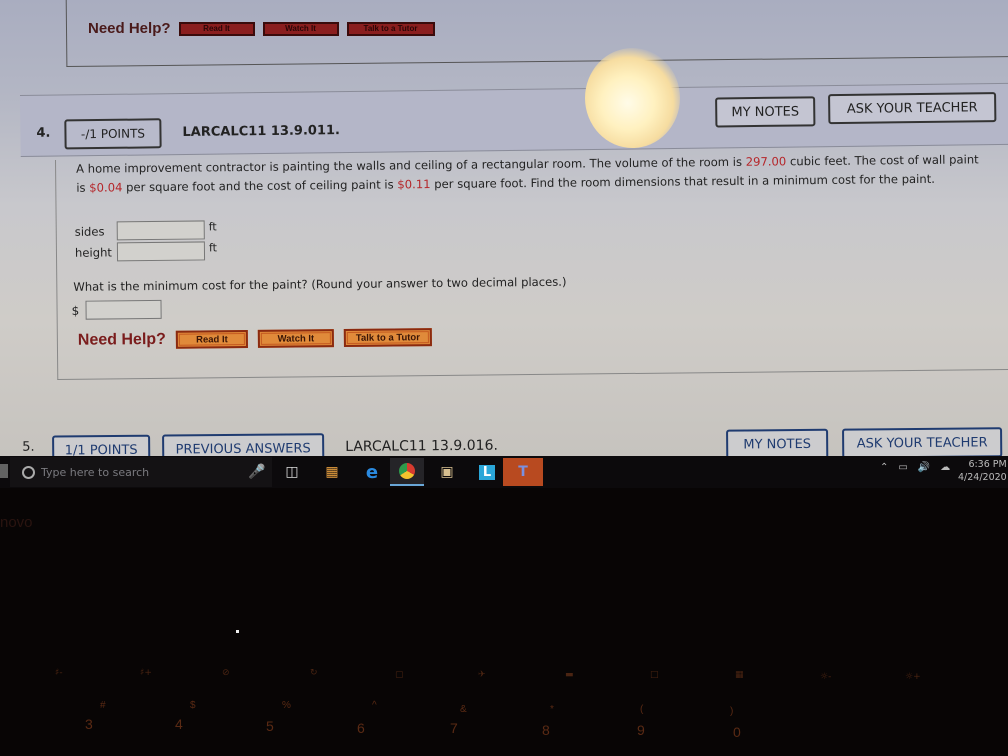 The width and height of the screenshot is (1008, 756). I want to click on question-number: 4., so click(43, 133).